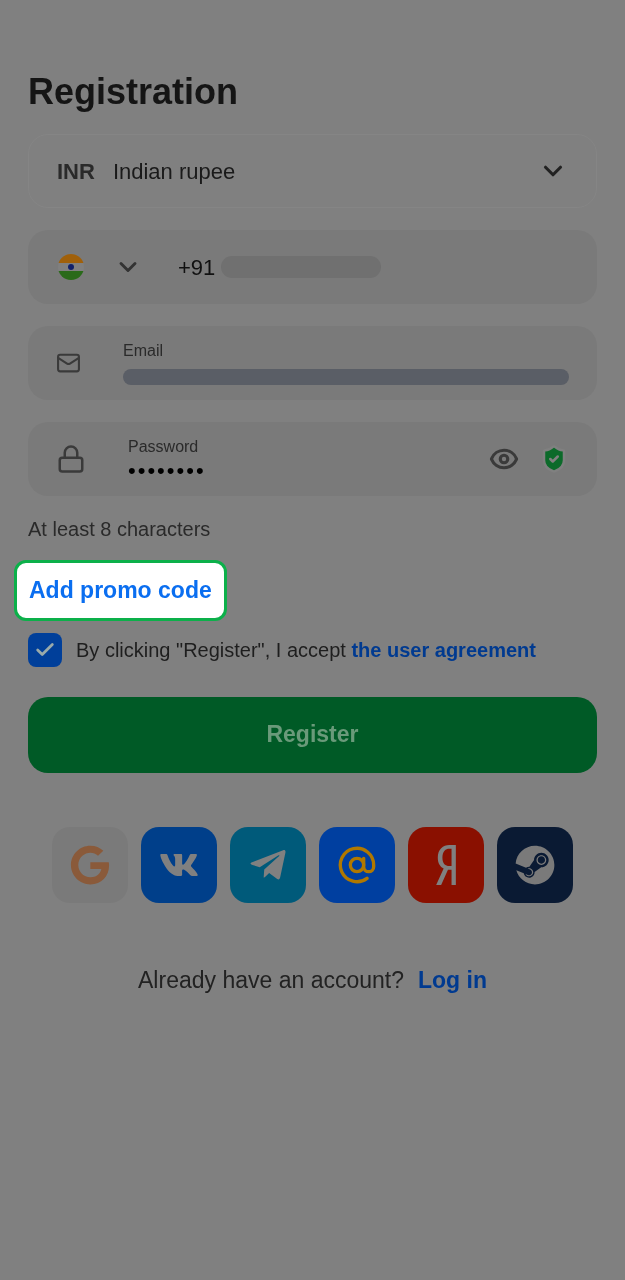  I want to click on phone-field: +91, so click(312, 267).